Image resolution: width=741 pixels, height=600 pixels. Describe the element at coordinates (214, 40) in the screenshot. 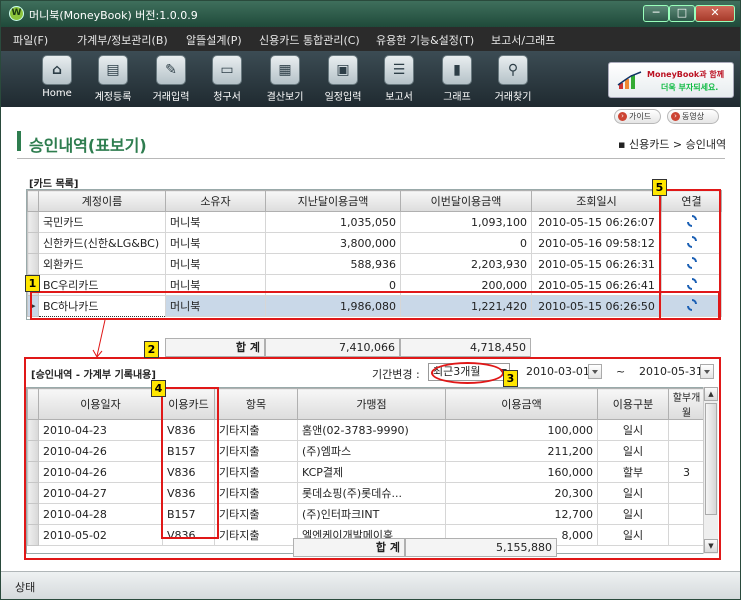

I see `menu-plan: 알뜰설계(P)` at that location.